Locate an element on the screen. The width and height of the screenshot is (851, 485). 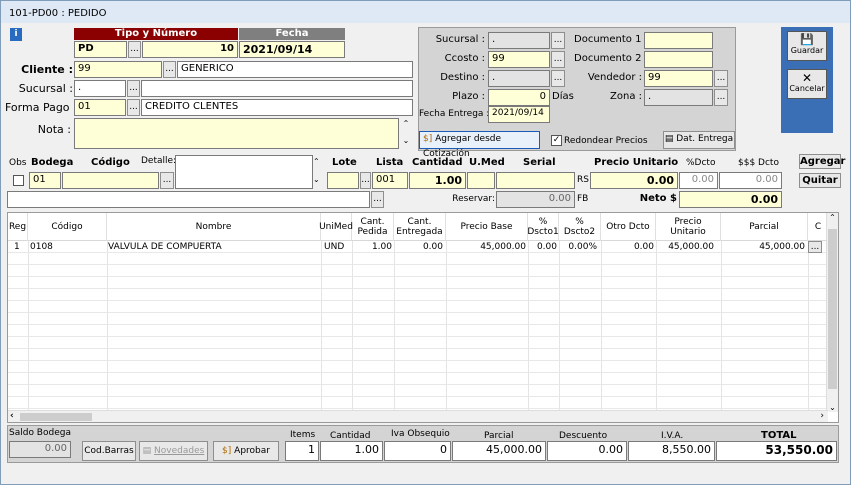
neto-field: 0.00 is located at coordinates (730, 199).